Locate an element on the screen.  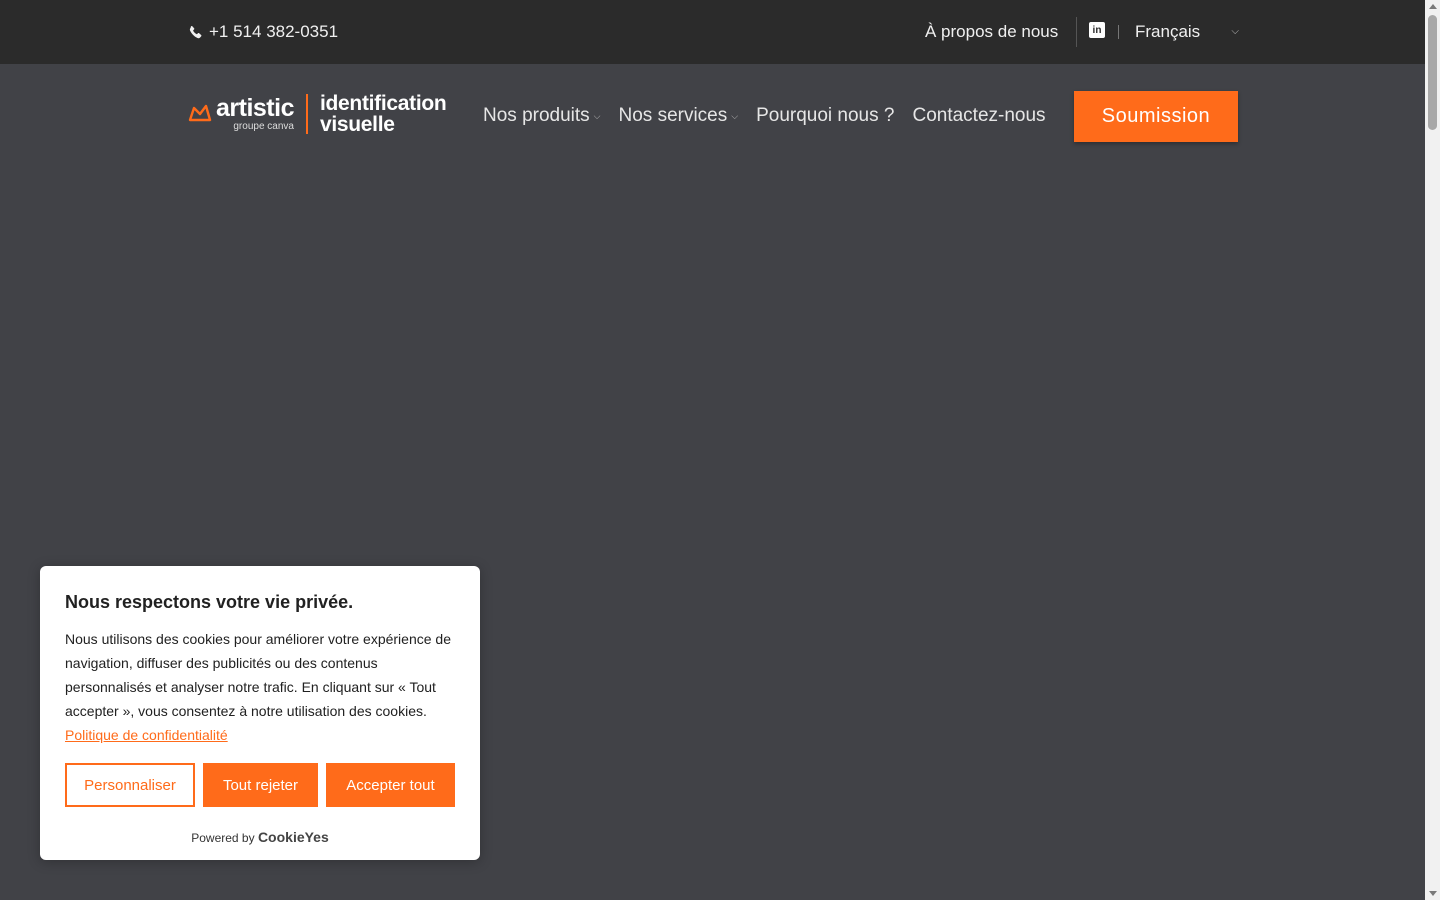
customize-button: Personnaliser is located at coordinates (130, 785).